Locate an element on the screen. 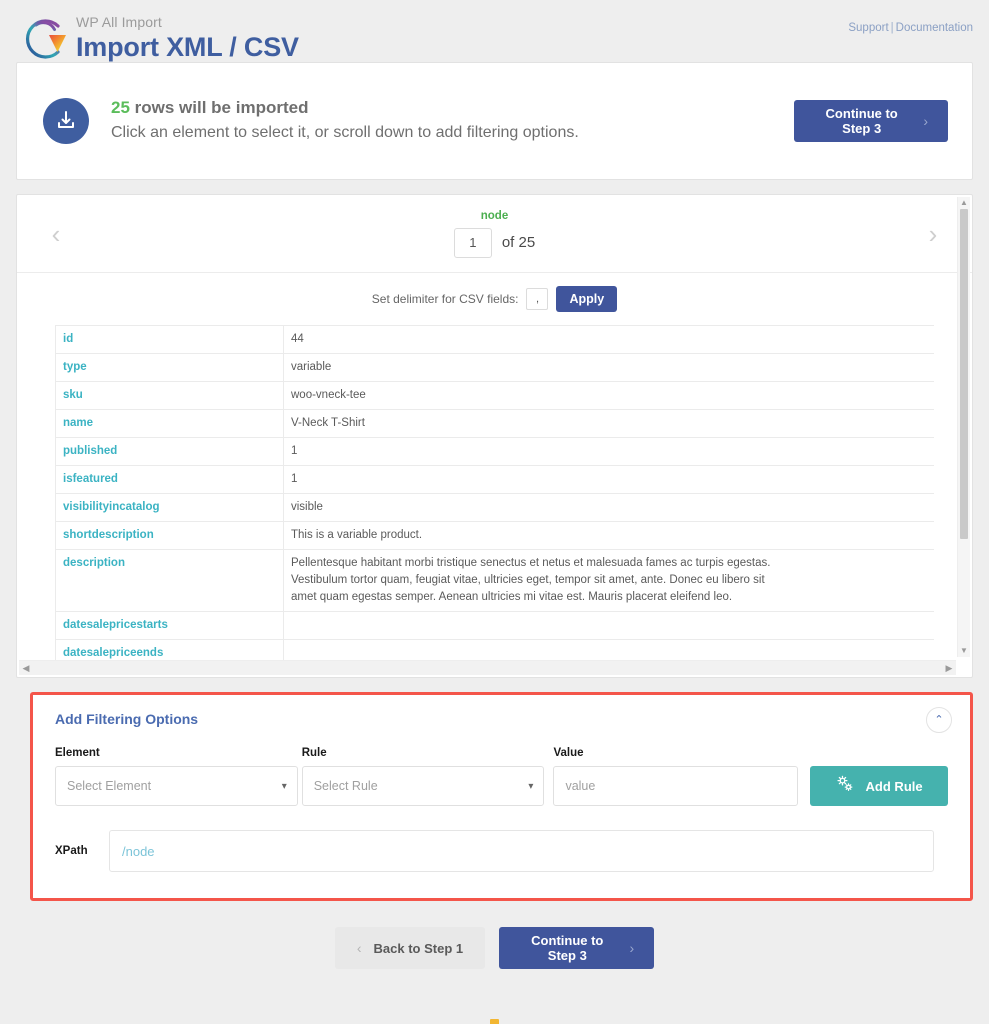 This screenshot has height=1024, width=989. page-title: WP All Import Import XML / CSV is located at coordinates (187, 36).